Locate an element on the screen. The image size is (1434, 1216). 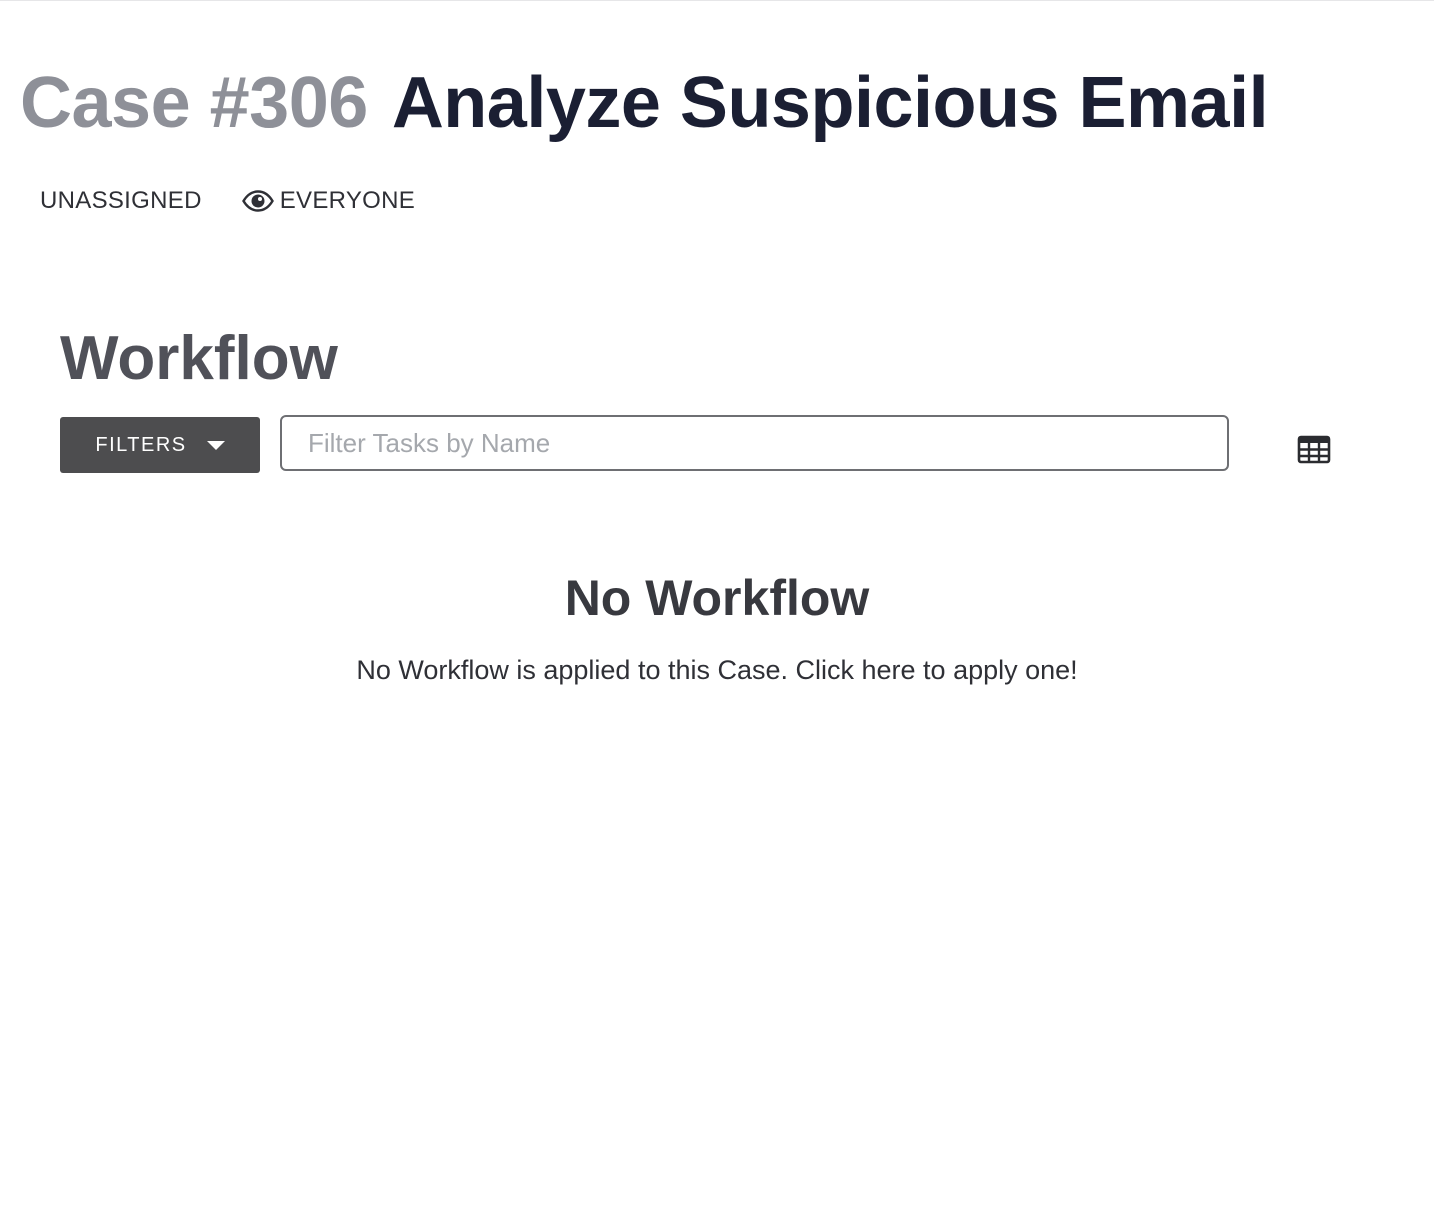
caret-down-icon is located at coordinates (215, 445).